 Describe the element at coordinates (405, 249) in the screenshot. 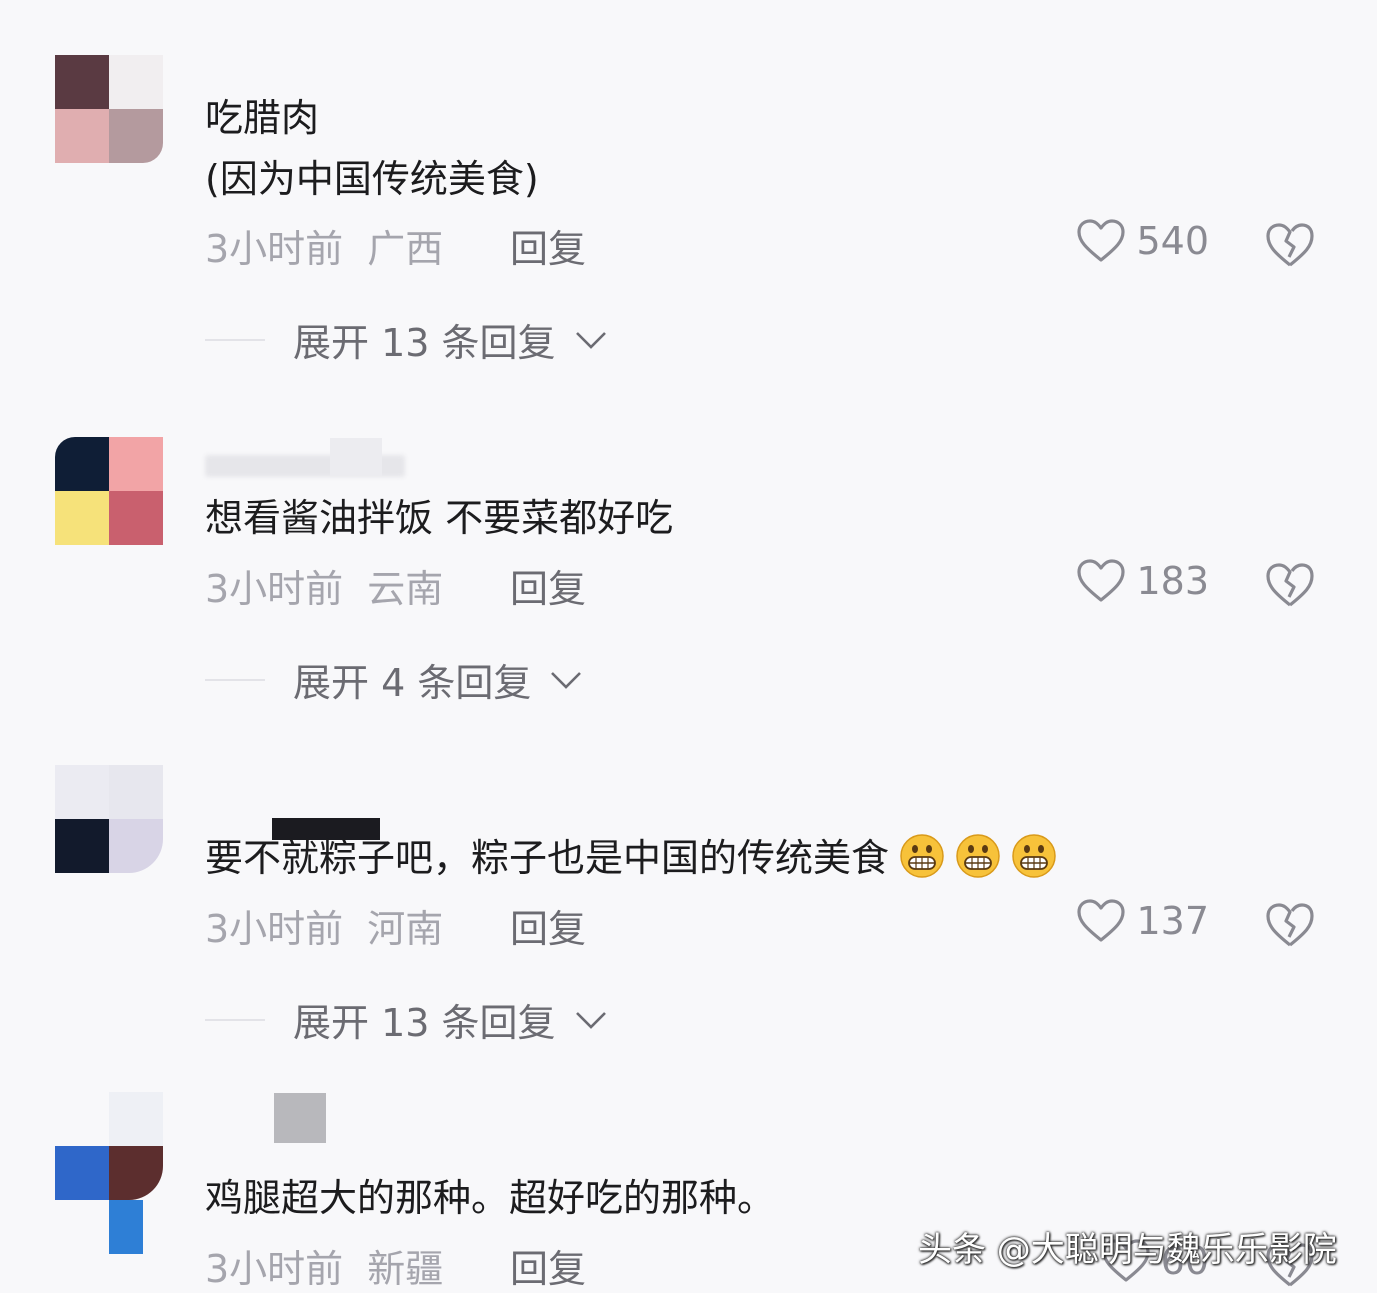

I see `comment-location: 广西` at that location.